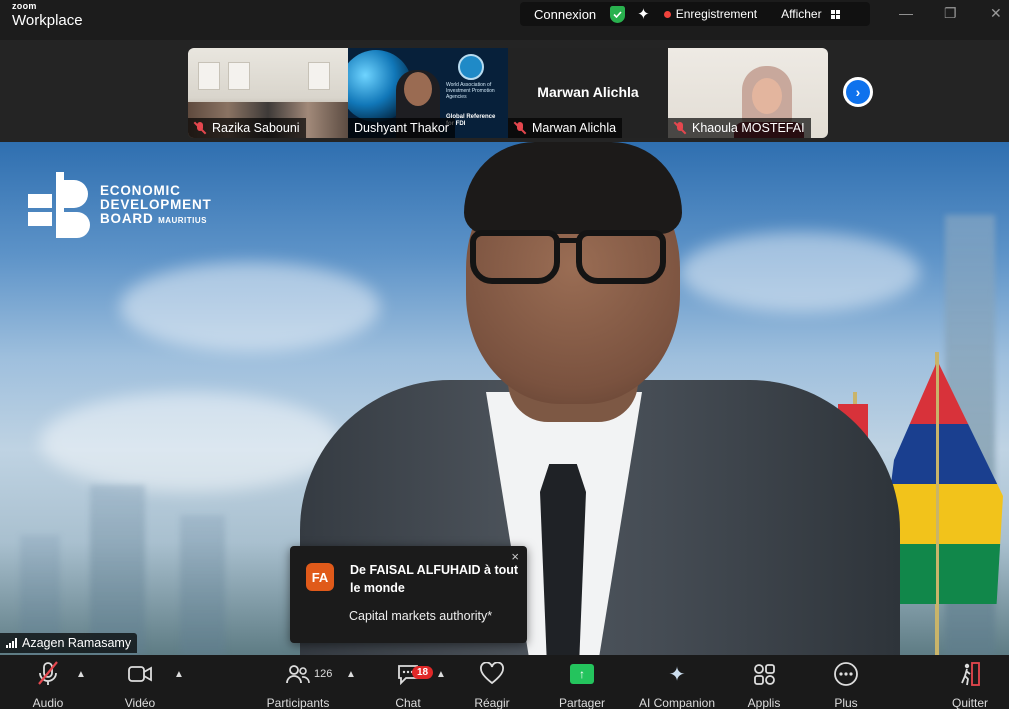  I want to click on apps-button: Applis, so click(764, 685).